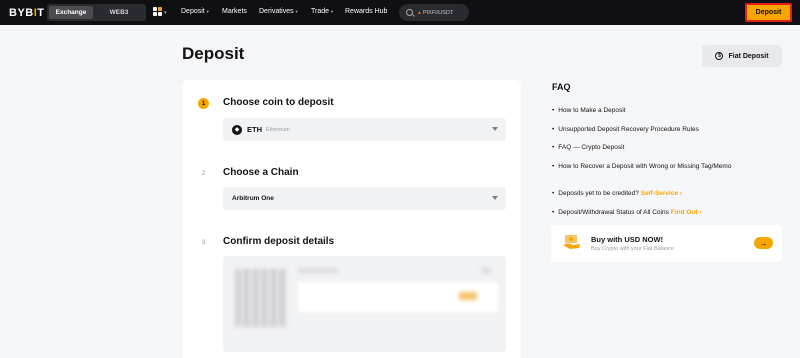 The image size is (800, 358). What do you see at coordinates (279, 11) in the screenshot?
I see `nav-derivatives: Derivatives▼` at bounding box center [279, 11].